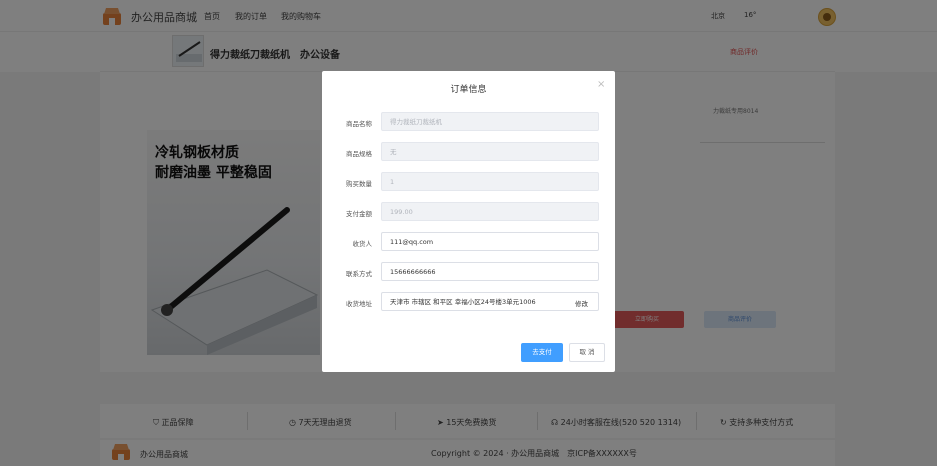 This screenshot has height=466, width=937. Describe the element at coordinates (581, 303) in the screenshot. I see `edit-address-button: 修改` at that location.